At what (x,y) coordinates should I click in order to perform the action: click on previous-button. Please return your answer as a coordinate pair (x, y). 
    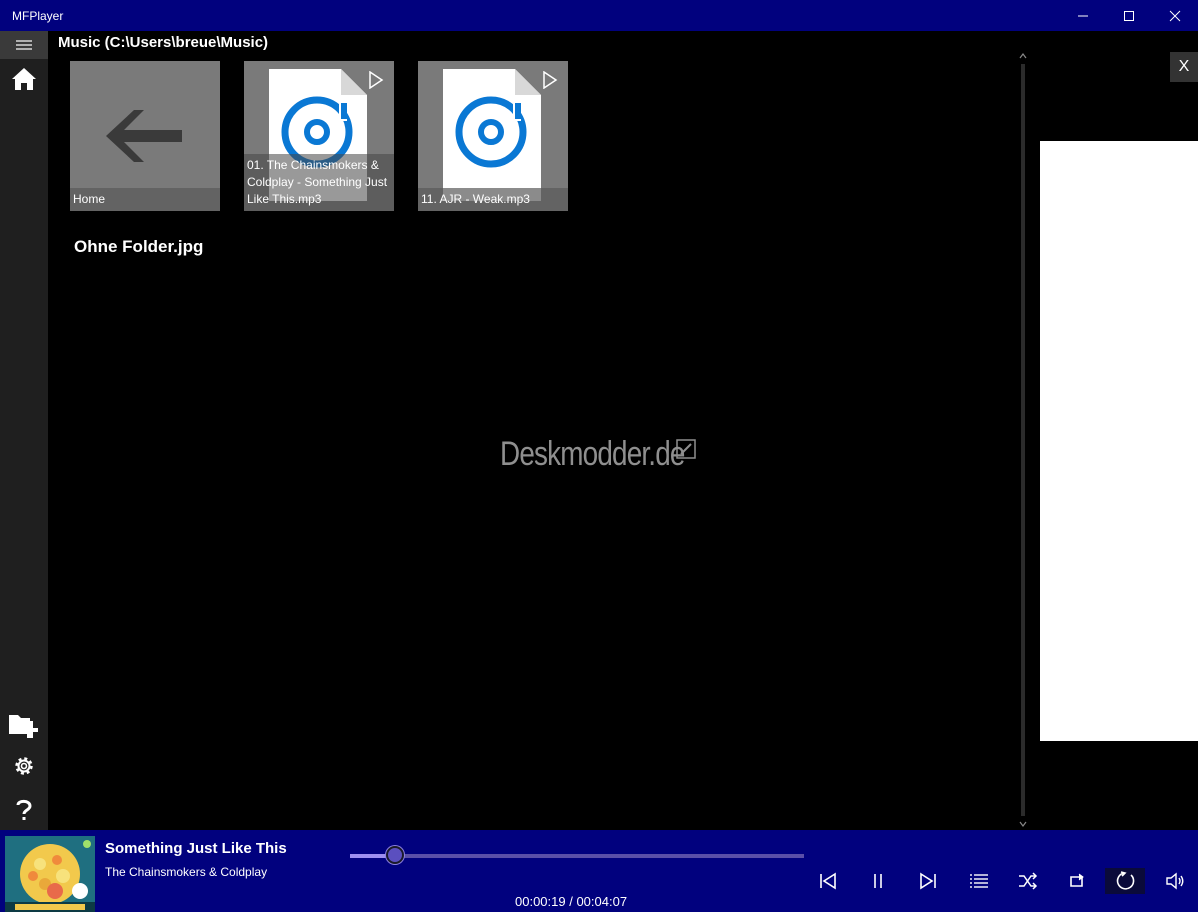
    Looking at the image, I should click on (828, 881).